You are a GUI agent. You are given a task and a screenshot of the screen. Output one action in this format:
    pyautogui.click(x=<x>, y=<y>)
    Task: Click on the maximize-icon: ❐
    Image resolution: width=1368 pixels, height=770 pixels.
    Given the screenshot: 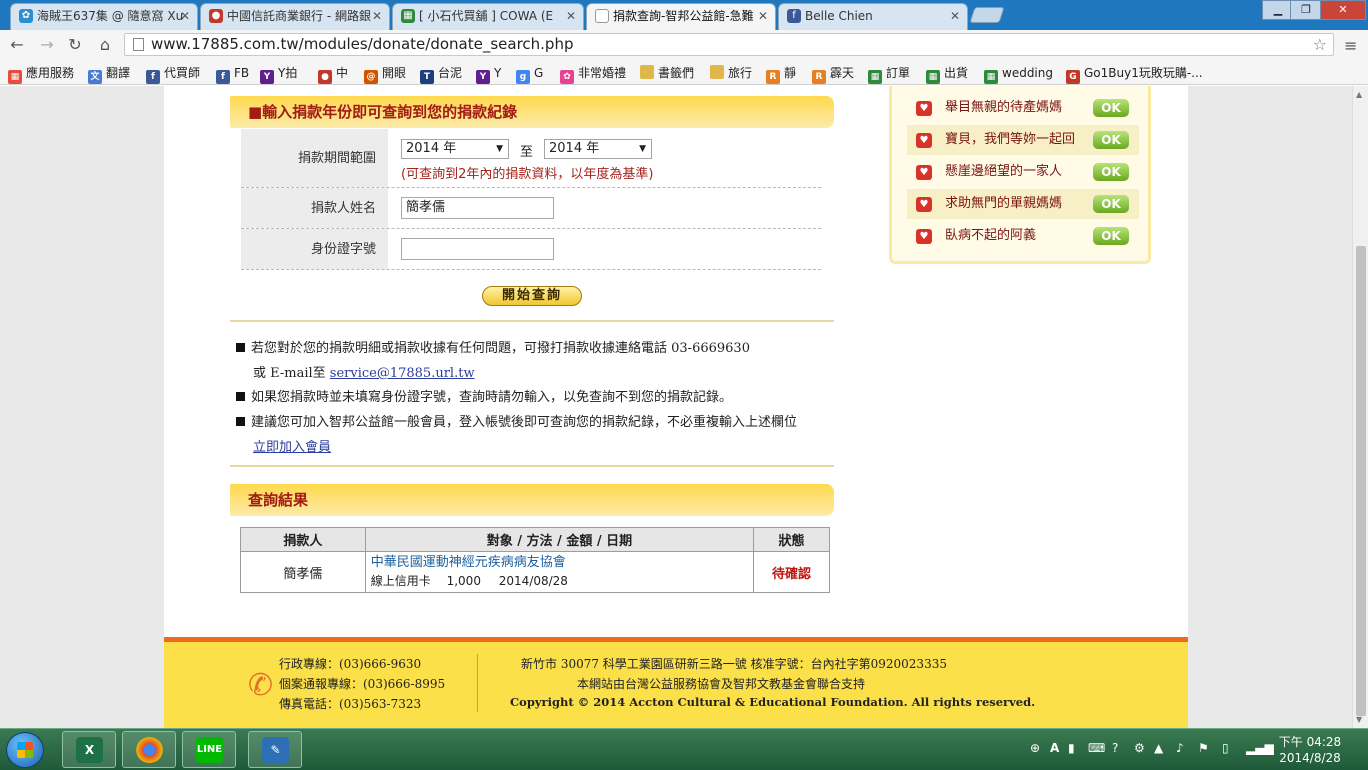 What is the action you would take?
    pyautogui.click(x=1306, y=10)
    